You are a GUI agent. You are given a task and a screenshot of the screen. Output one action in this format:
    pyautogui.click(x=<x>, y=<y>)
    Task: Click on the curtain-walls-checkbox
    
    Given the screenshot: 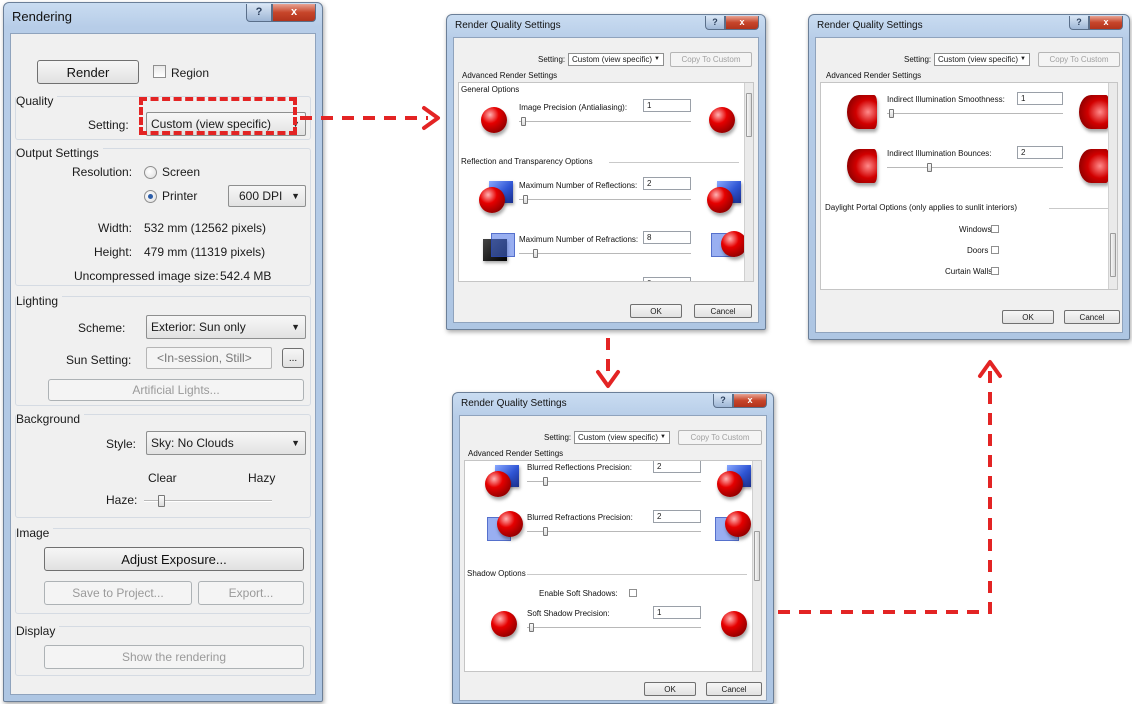 What is the action you would take?
    pyautogui.click(x=995, y=271)
    